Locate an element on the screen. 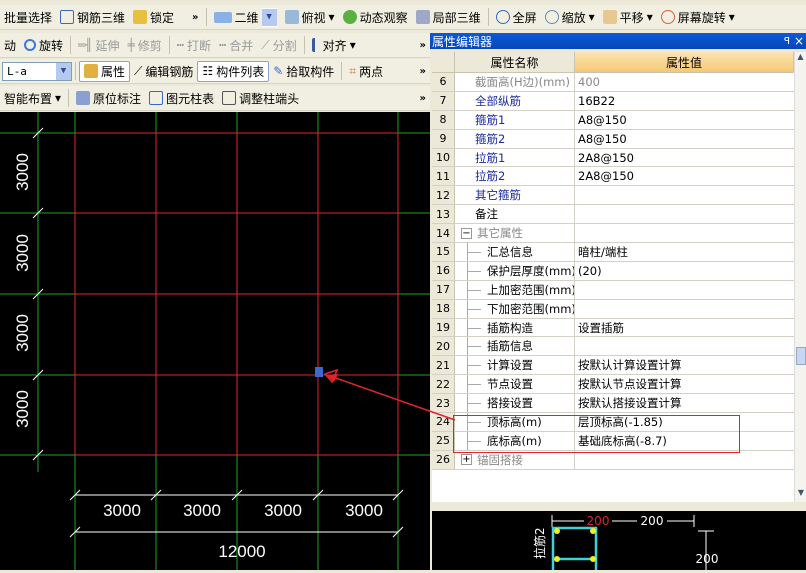 Image resolution: width=806 pixels, height=573 pixels. view-combo: 二维 ▼ is located at coordinates (245, 17).